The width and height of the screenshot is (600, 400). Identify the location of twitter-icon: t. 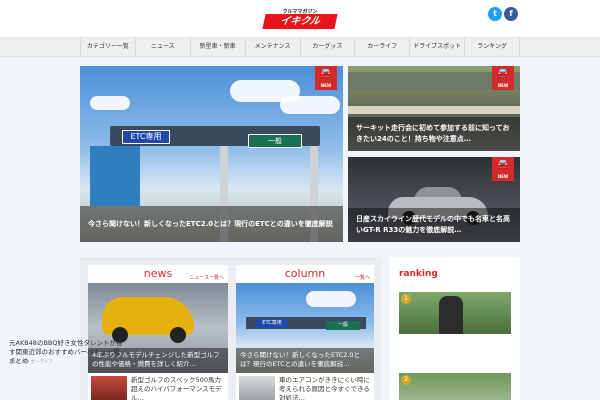
(495, 14).